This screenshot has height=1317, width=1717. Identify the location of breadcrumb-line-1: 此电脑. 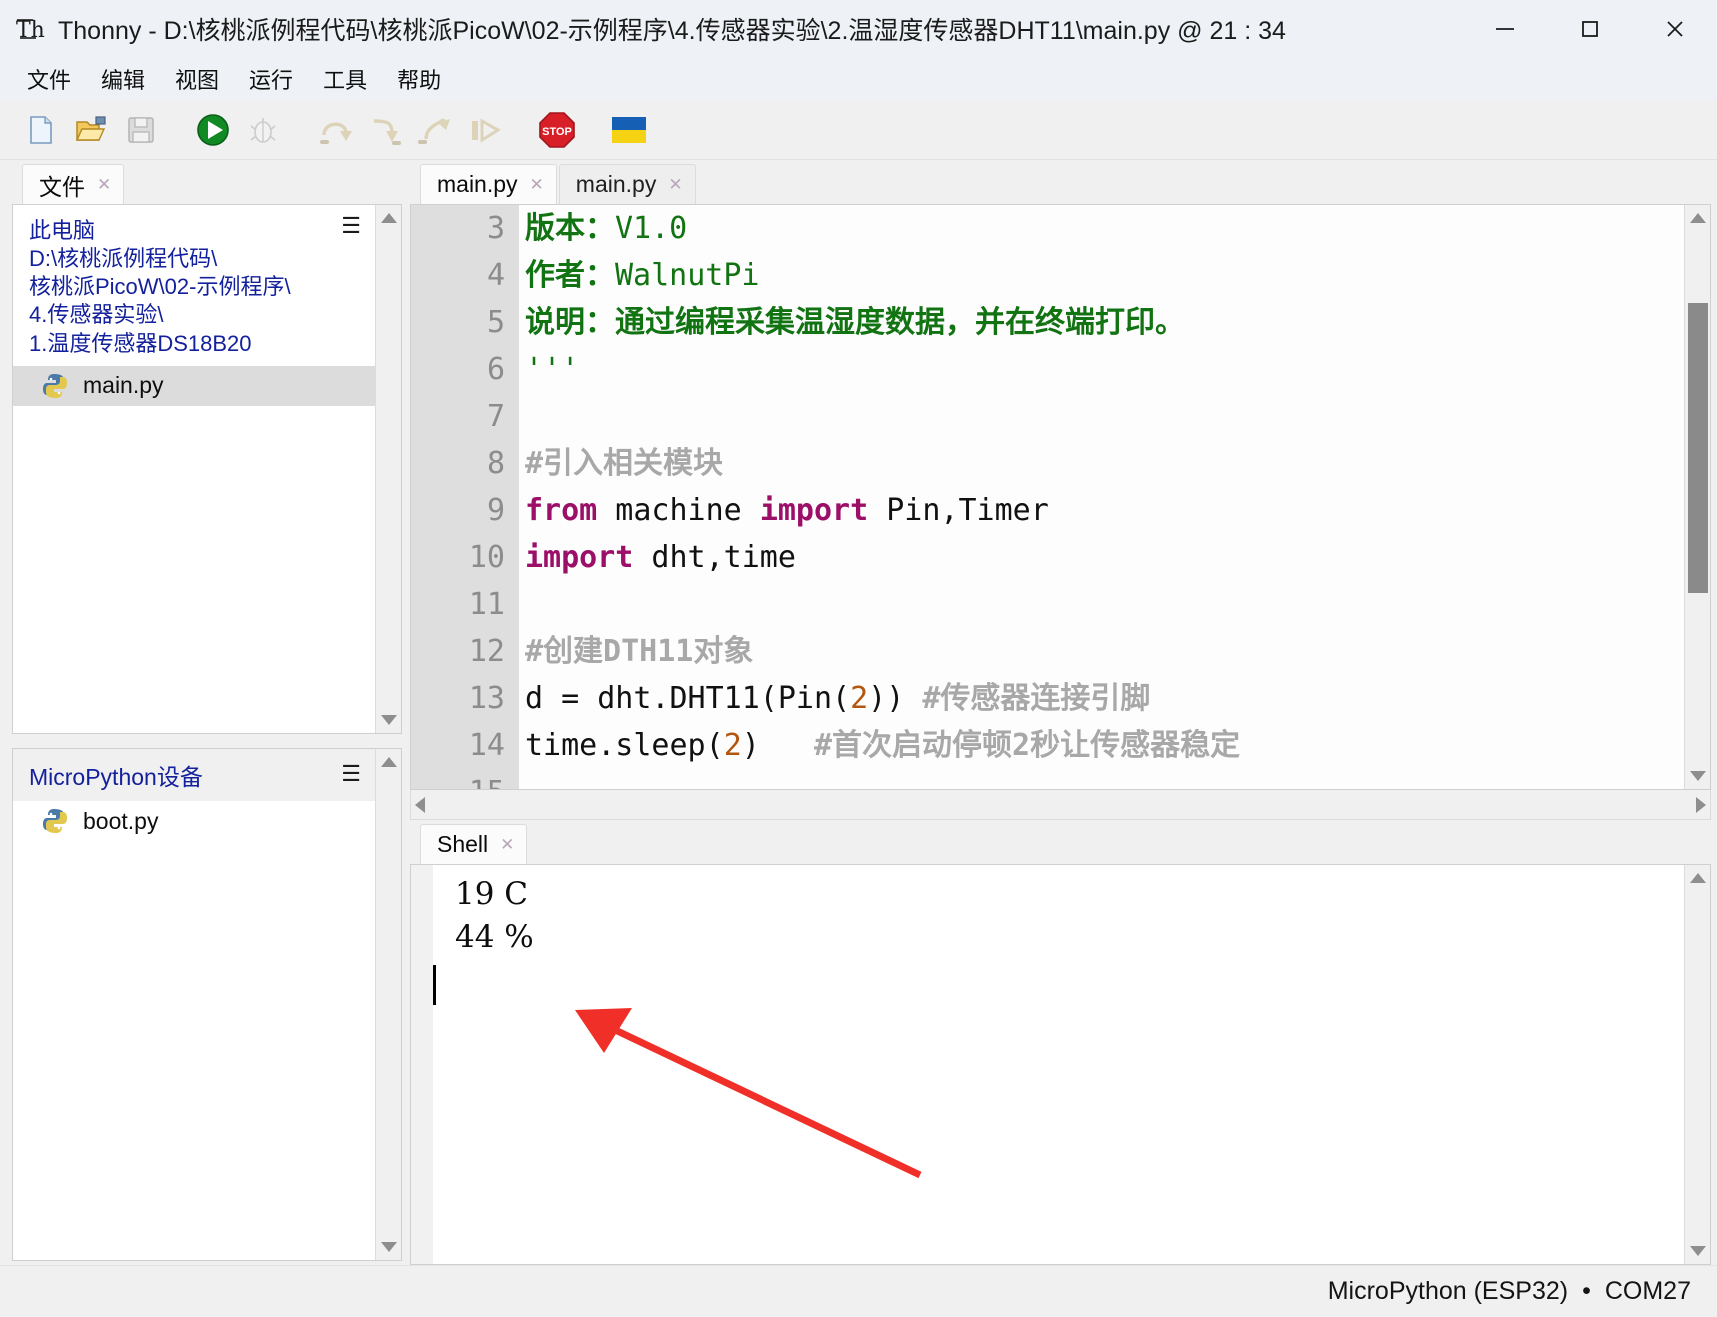
(62, 230).